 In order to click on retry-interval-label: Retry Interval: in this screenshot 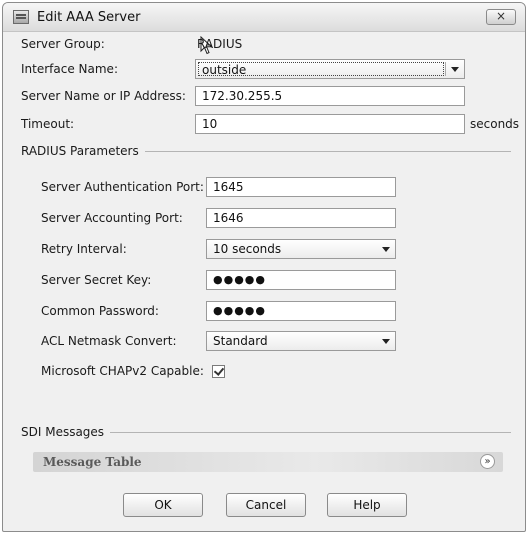, I will do `click(84, 249)`.